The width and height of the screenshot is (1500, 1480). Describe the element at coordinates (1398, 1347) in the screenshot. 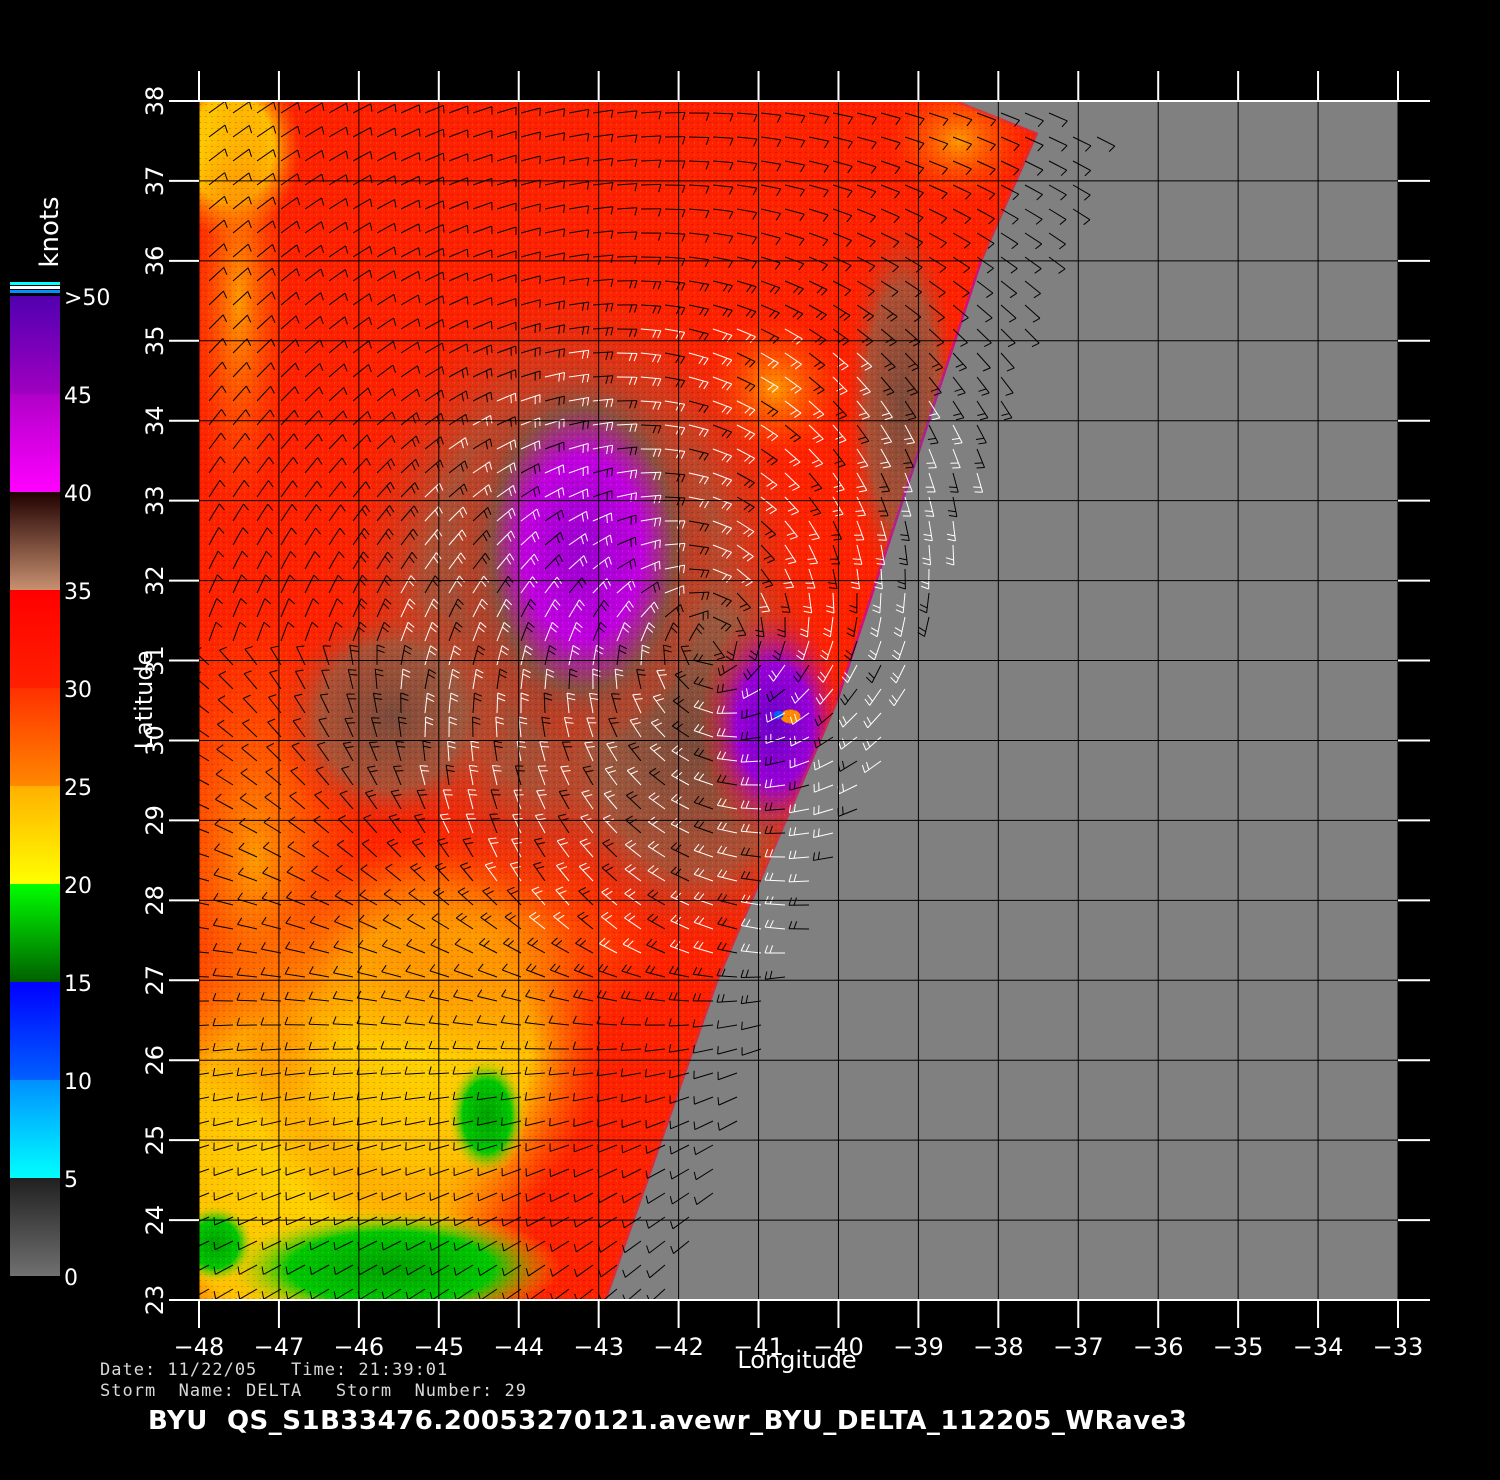

I see `lon-tick-label: −33` at that location.